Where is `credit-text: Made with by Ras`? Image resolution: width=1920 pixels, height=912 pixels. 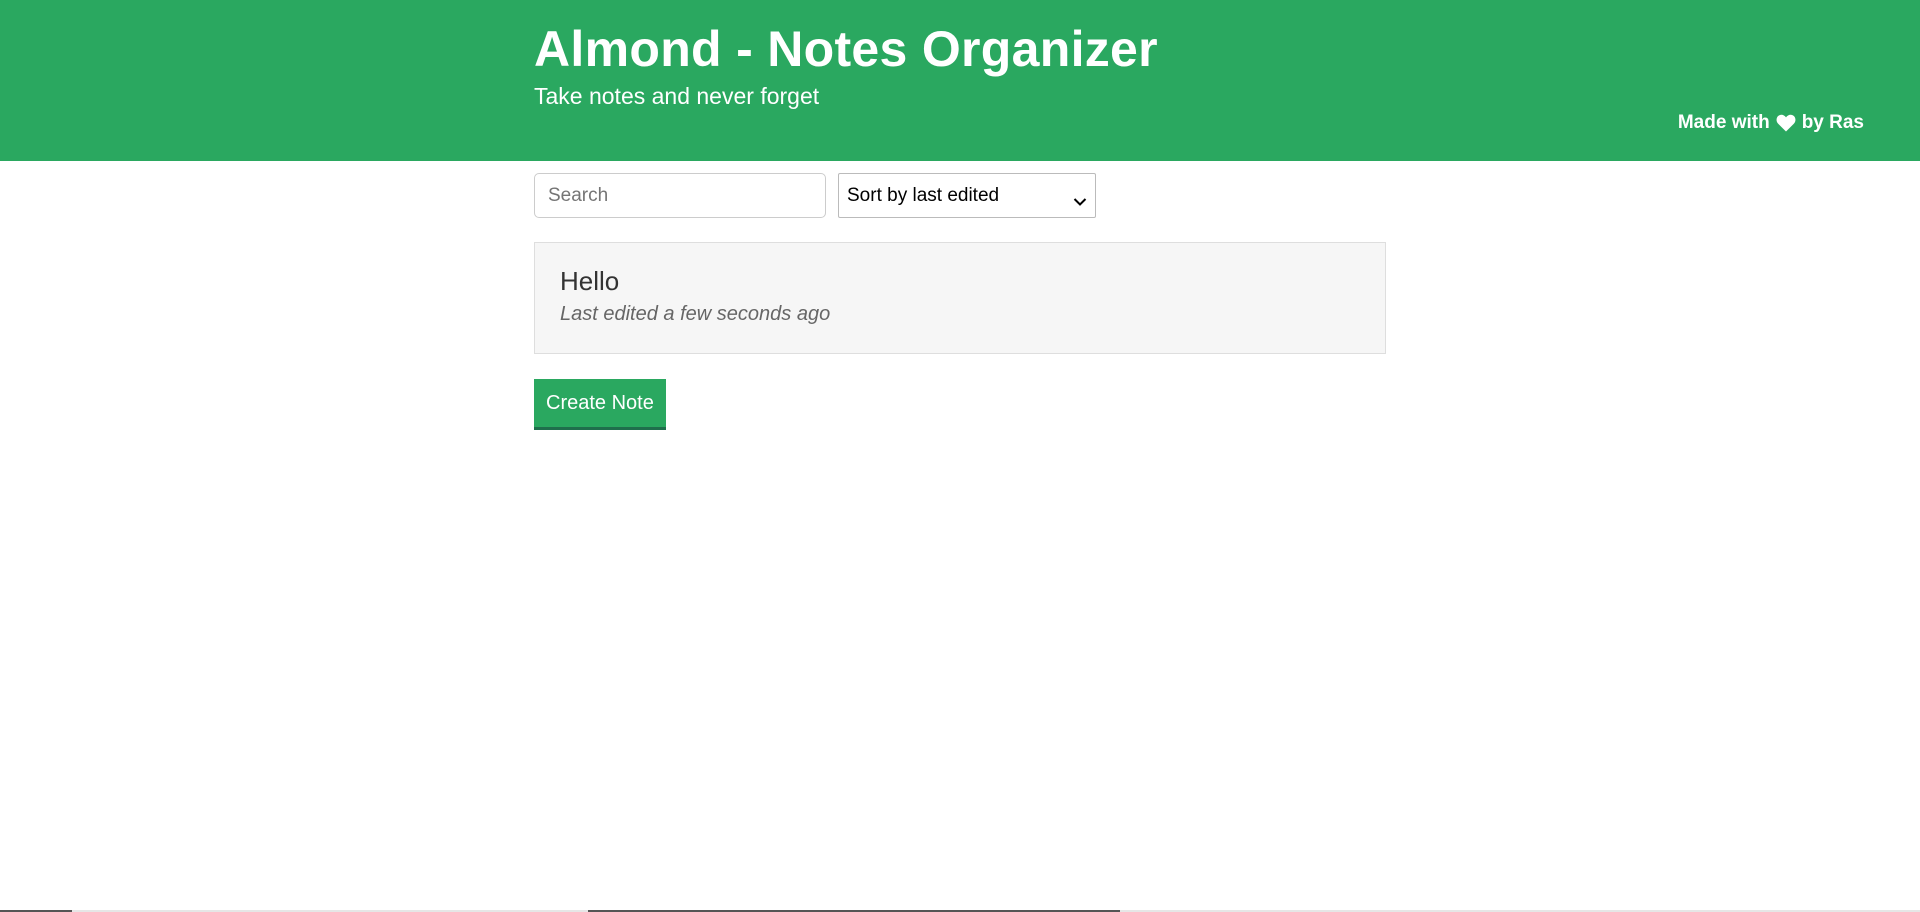
credit-text: Made with by Ras is located at coordinates (1771, 123).